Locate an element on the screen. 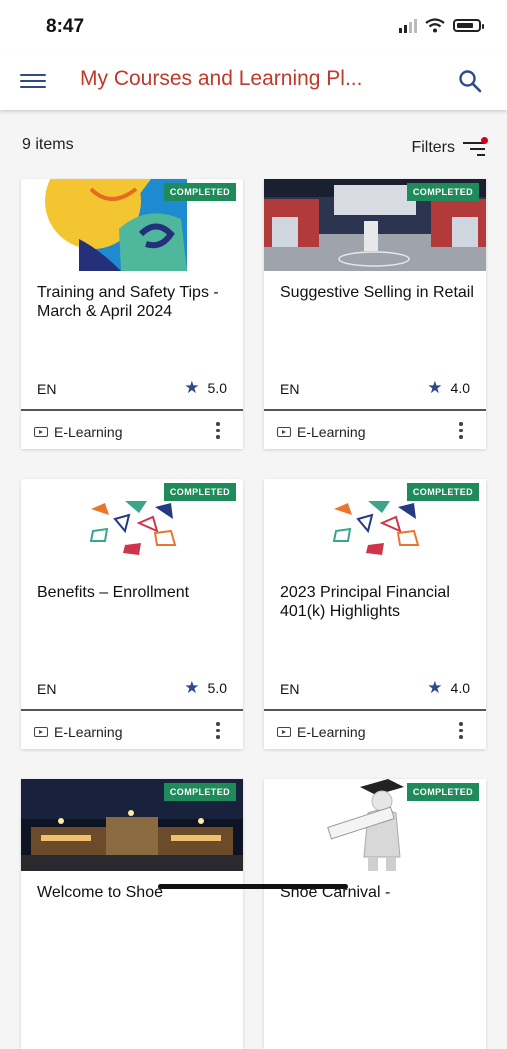 This screenshot has width=507, height=1049. signal-icon is located at coordinates (408, 25).